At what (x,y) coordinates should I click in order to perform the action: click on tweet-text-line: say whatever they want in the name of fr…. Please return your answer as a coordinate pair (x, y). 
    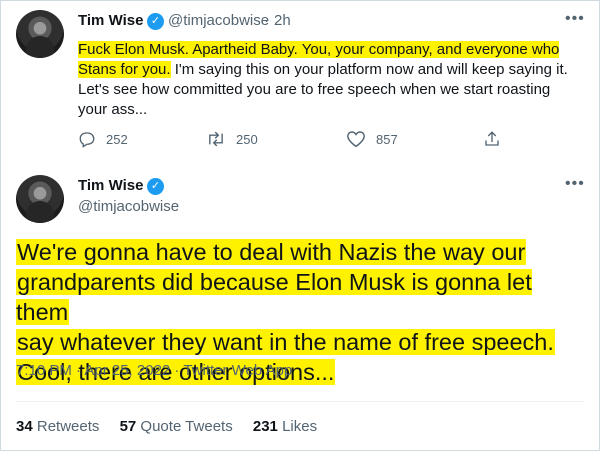
    Looking at the image, I should click on (285, 342).